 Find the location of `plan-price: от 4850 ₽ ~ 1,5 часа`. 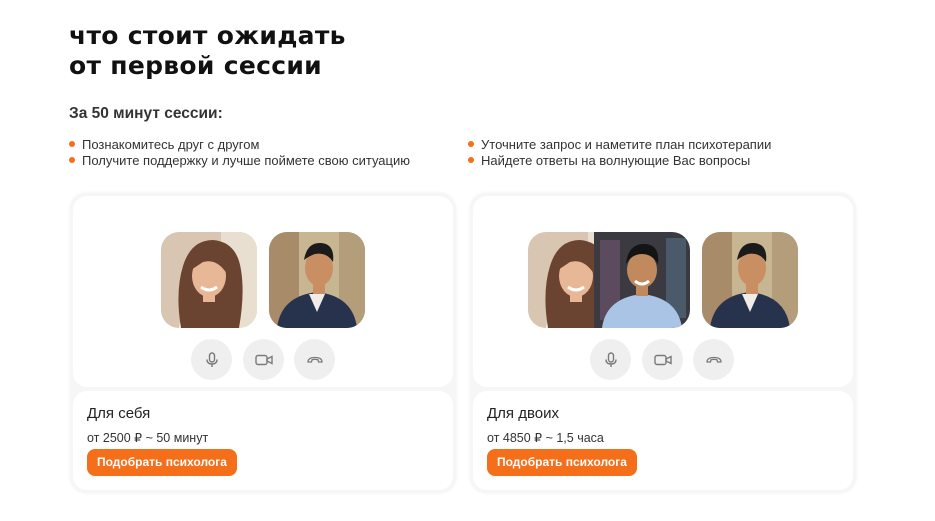

plan-price: от 4850 ₽ ~ 1,5 часа is located at coordinates (545, 438).